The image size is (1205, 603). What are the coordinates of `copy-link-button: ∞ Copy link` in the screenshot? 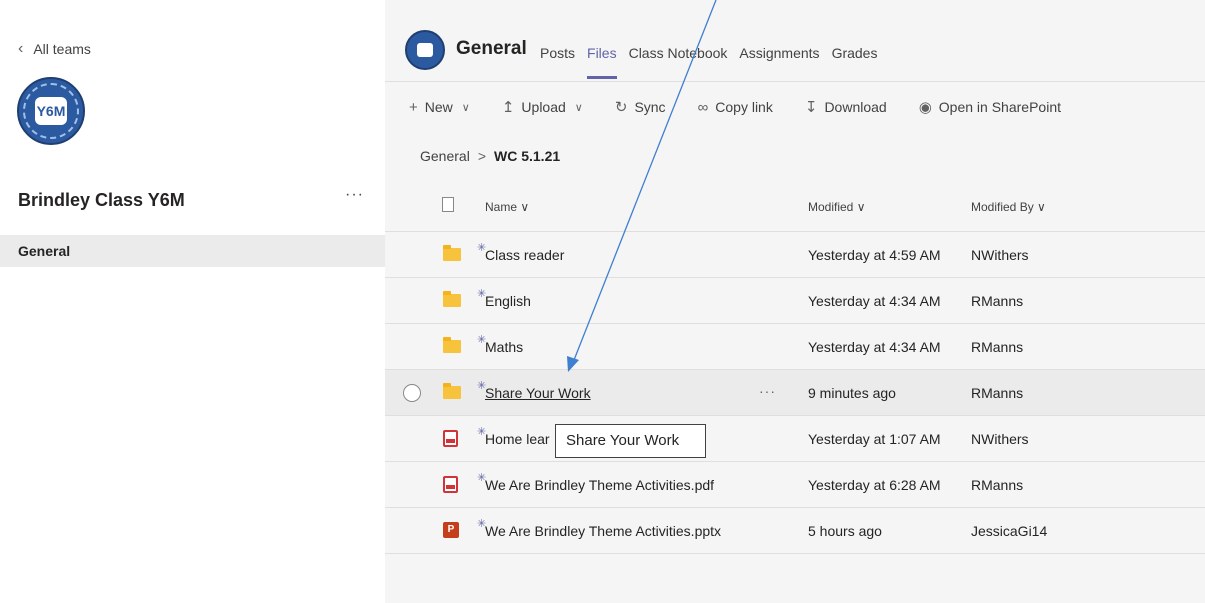 It's located at (735, 107).